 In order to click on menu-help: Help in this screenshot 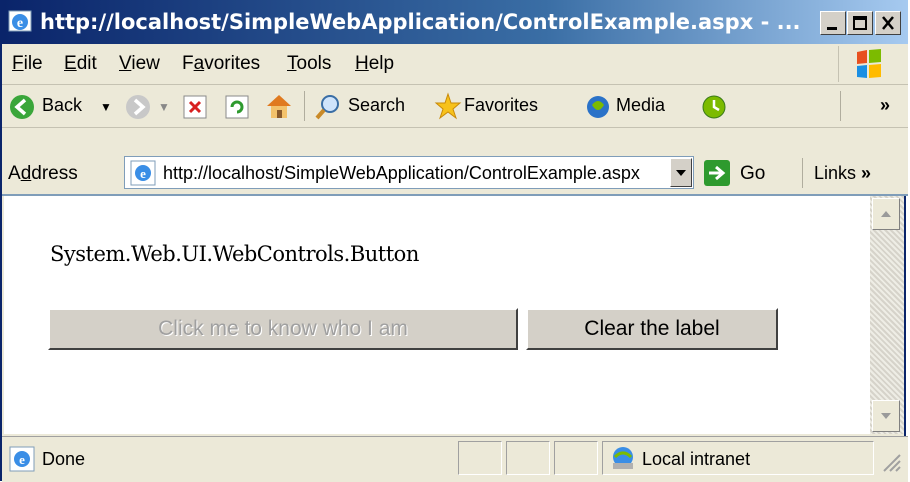, I will do `click(374, 64)`.